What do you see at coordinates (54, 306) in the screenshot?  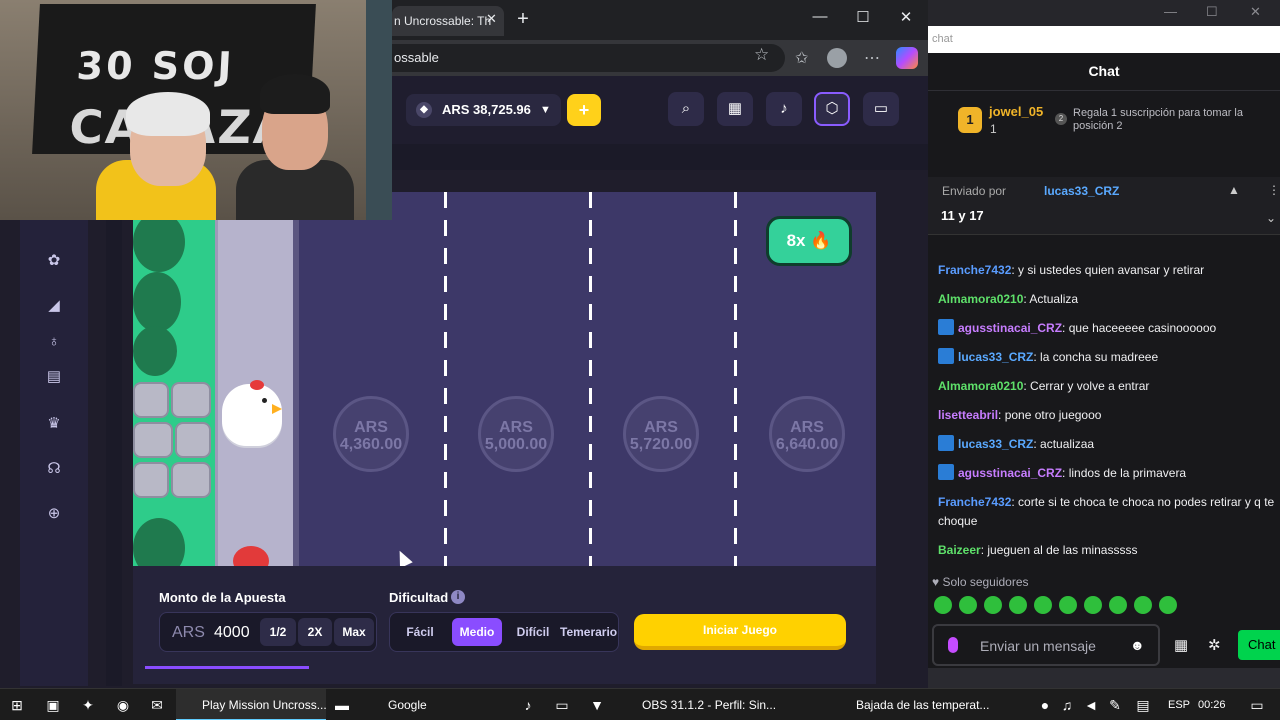 I see `megaphone-icon: ◢` at bounding box center [54, 306].